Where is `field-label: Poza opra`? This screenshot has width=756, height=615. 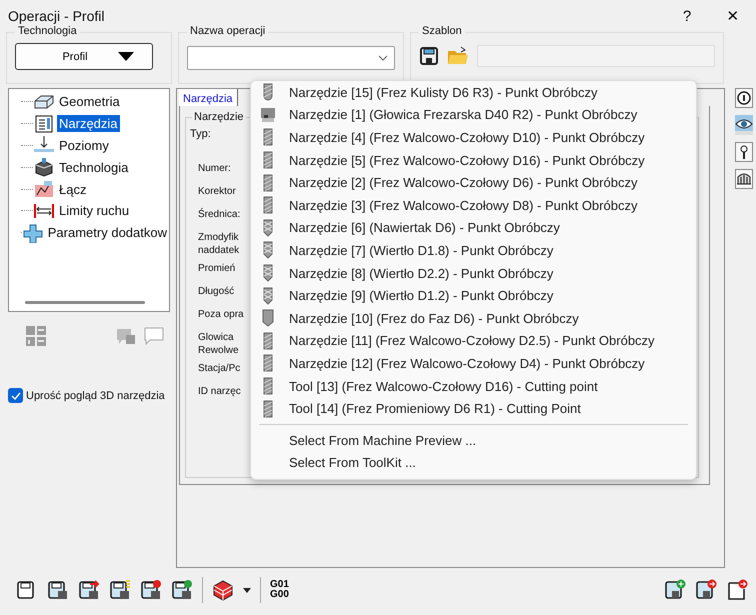
field-label: Poza opra is located at coordinates (221, 315).